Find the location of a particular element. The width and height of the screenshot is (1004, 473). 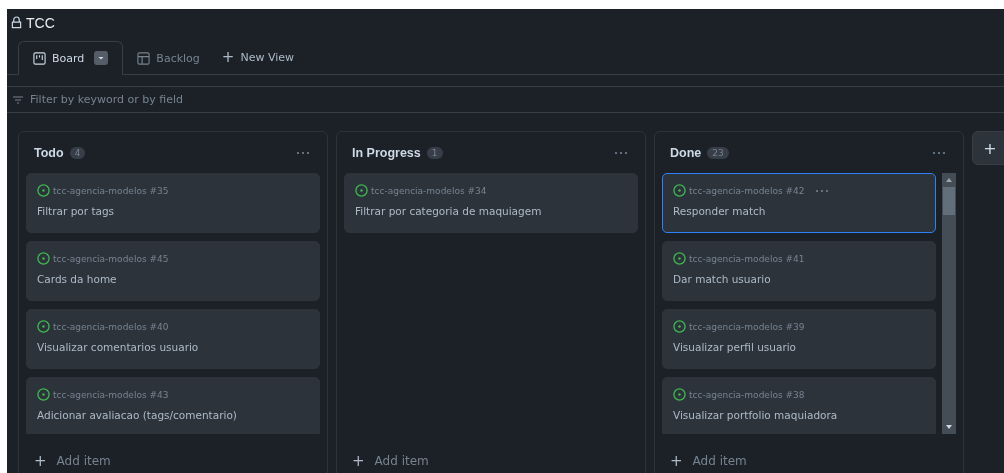

issue-card: tcc-agencia-modelos #45 Cards da home is located at coordinates (173, 271).